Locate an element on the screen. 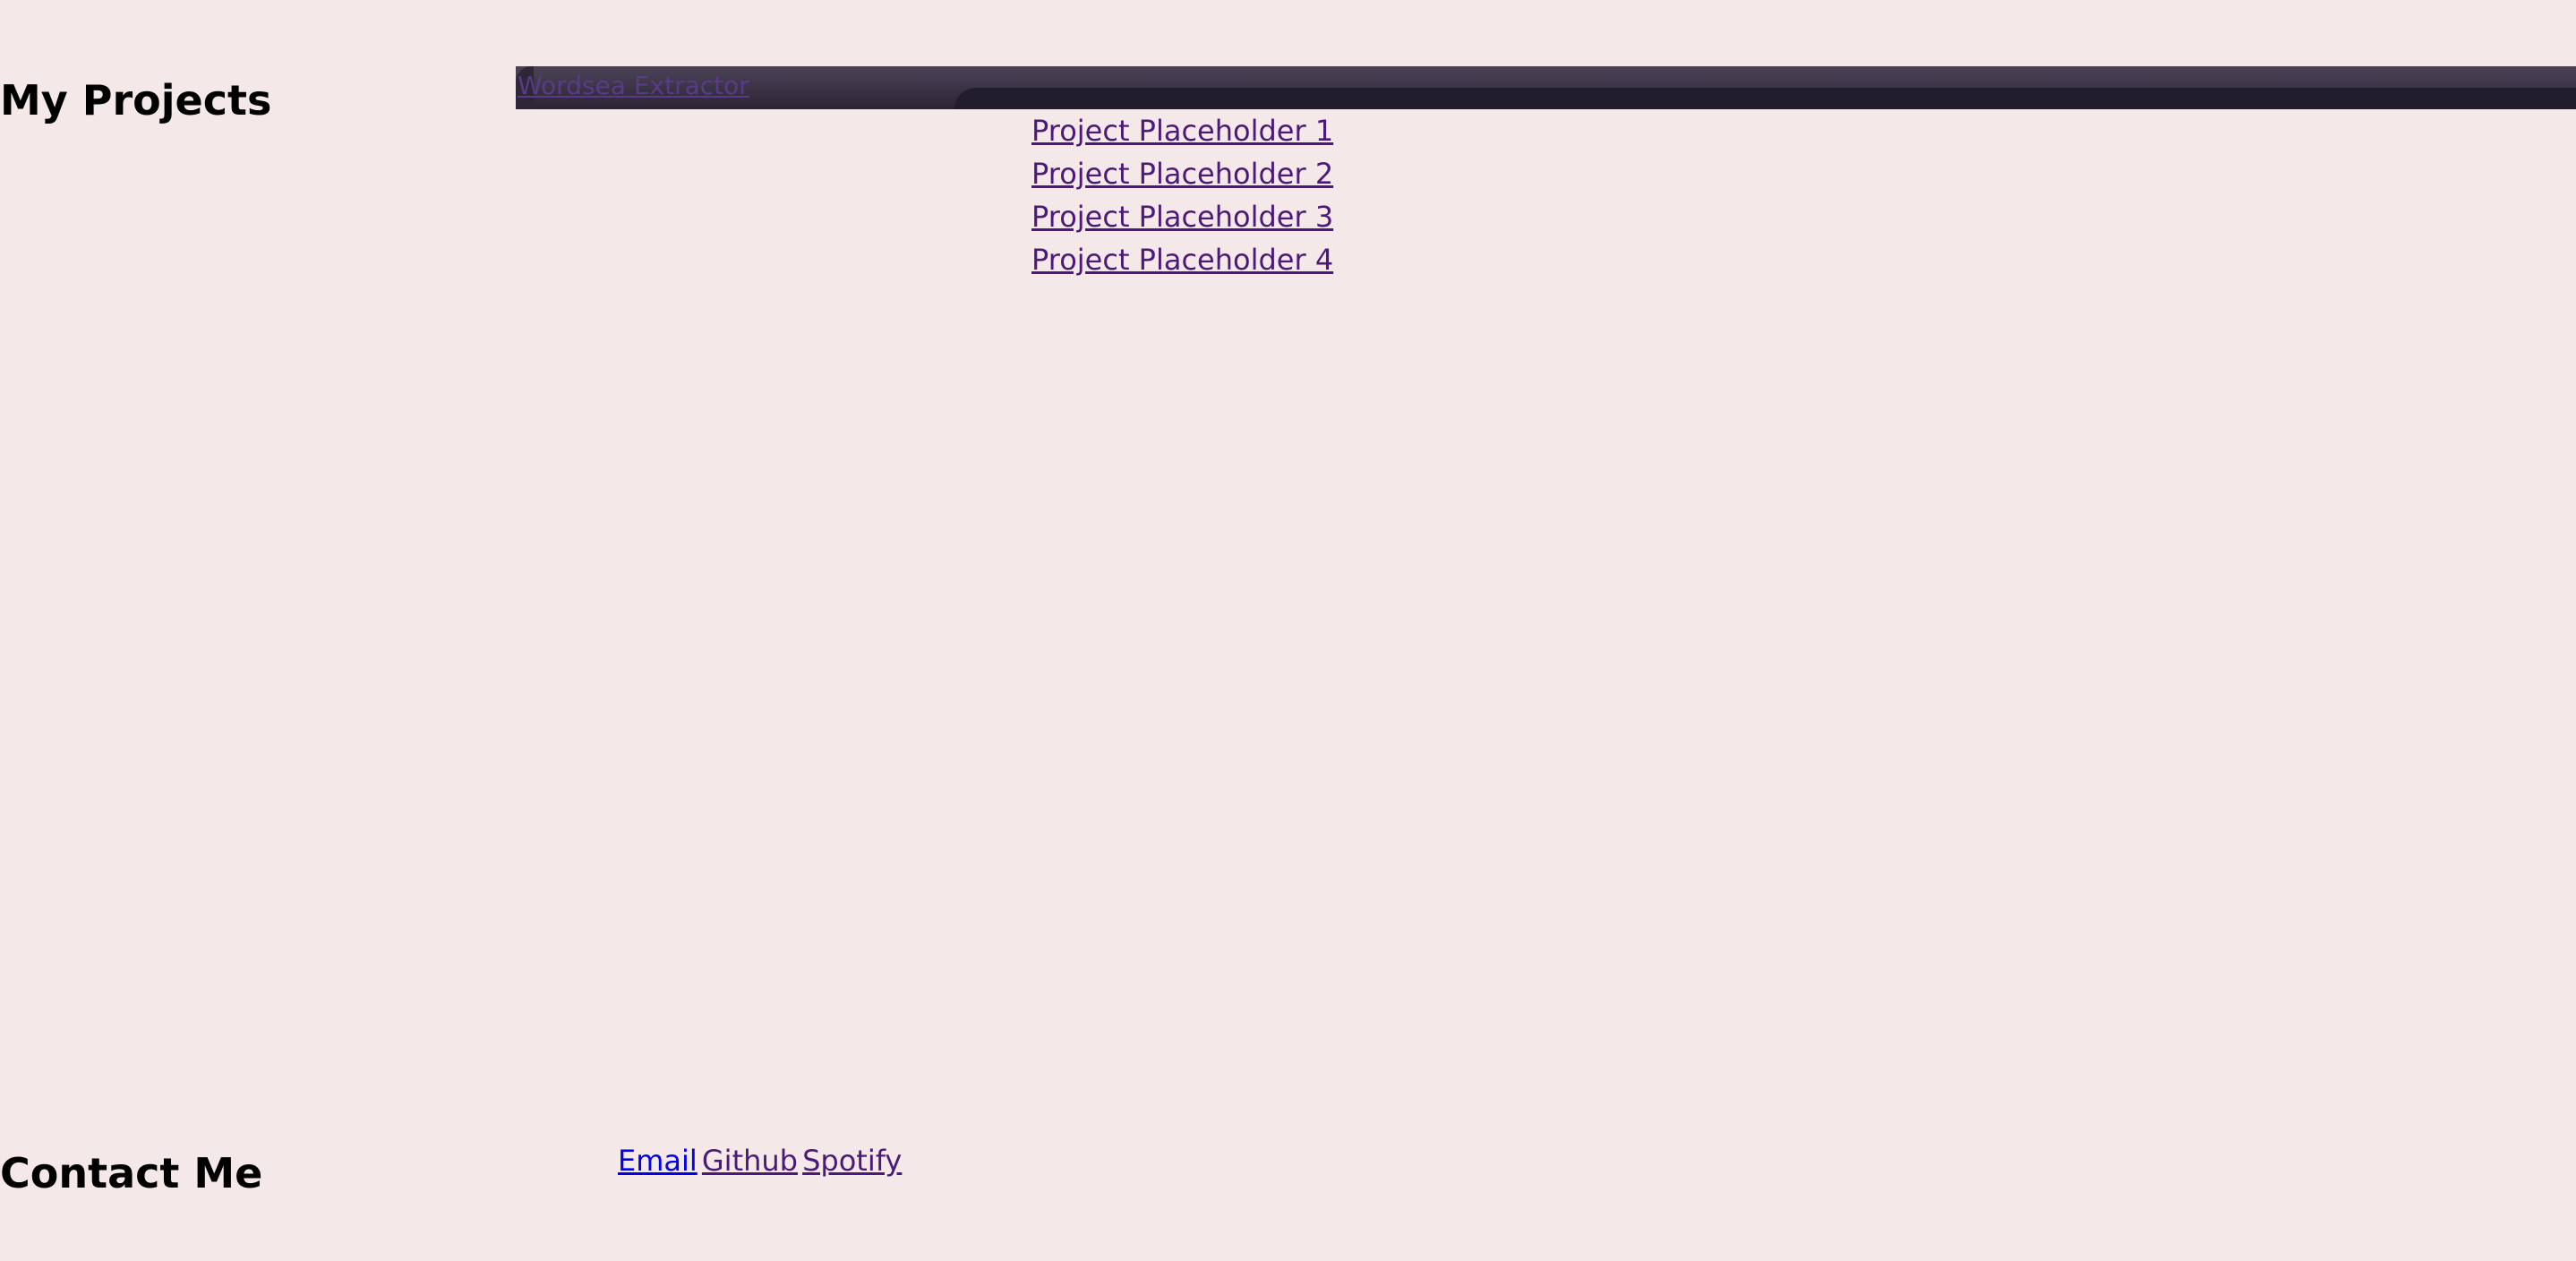  project-banner-image is located at coordinates (1546, 88).